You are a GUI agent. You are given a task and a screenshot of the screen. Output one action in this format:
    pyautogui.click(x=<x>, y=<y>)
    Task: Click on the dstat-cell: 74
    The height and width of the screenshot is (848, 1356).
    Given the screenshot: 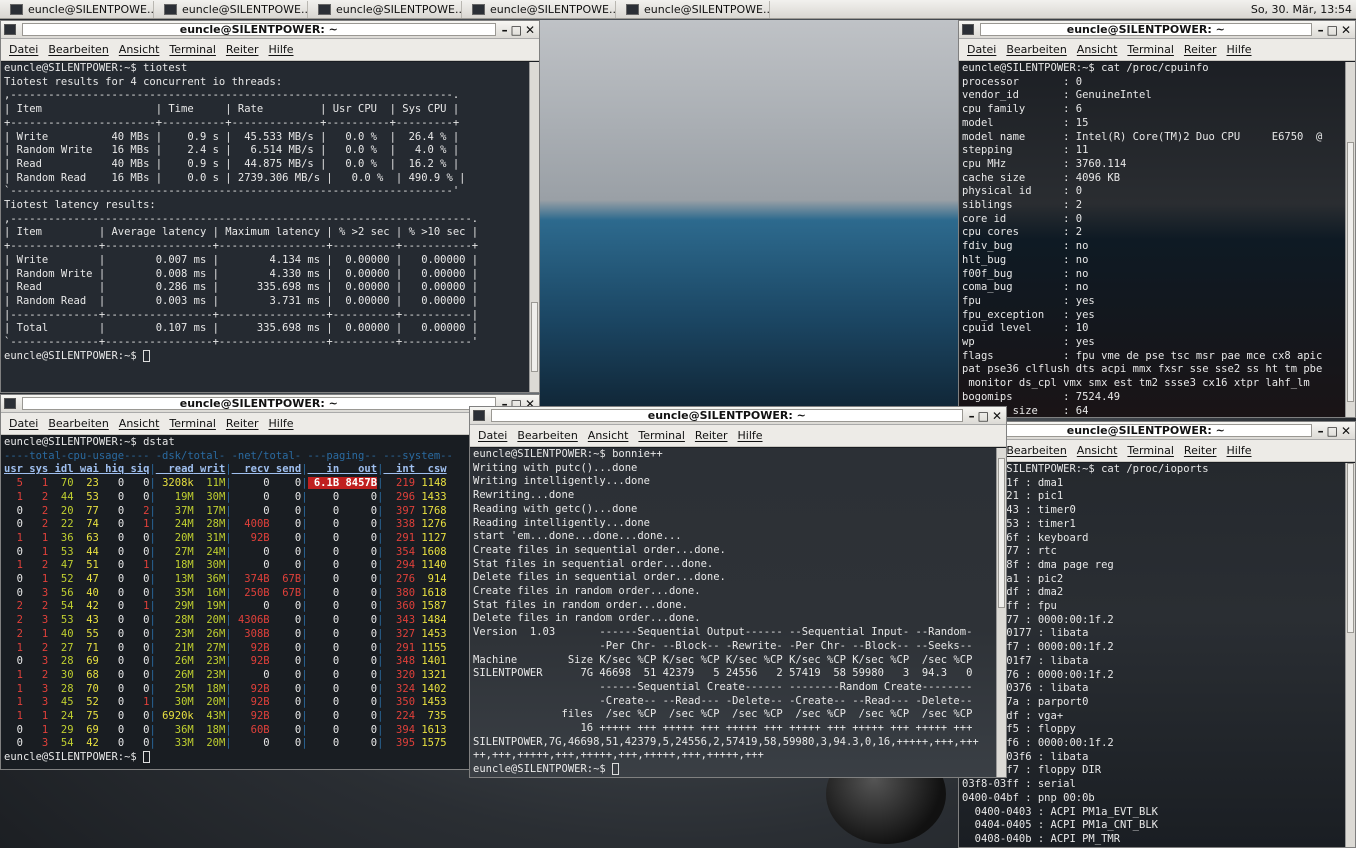 What is the action you would take?
    pyautogui.click(x=86, y=524)
    